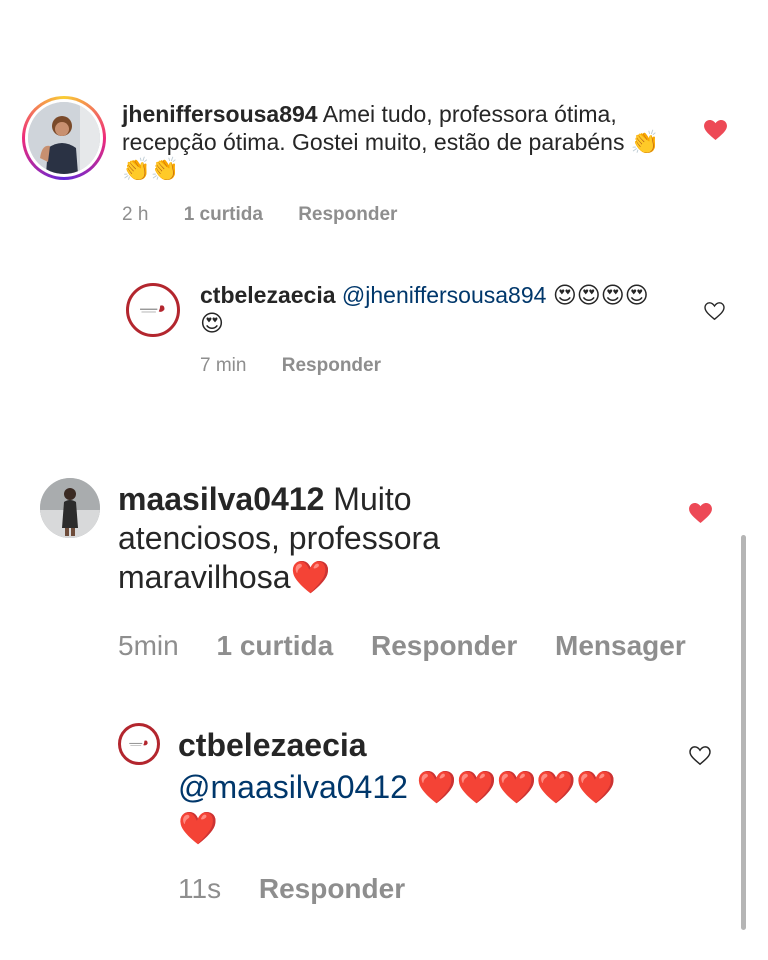 The image size is (768, 960). Describe the element at coordinates (220, 114) in the screenshot. I see `comment-username: jheniffersousa894` at that location.